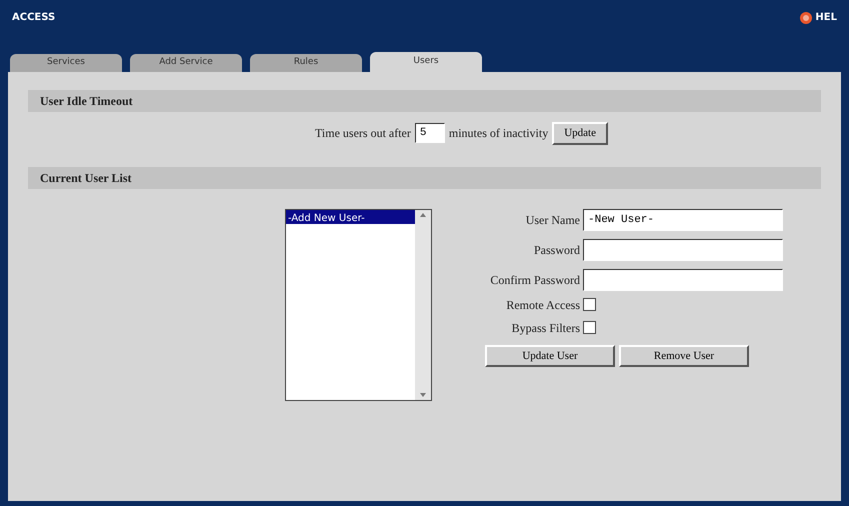 The image size is (849, 506). I want to click on user-list: -Add New User-, so click(358, 304).